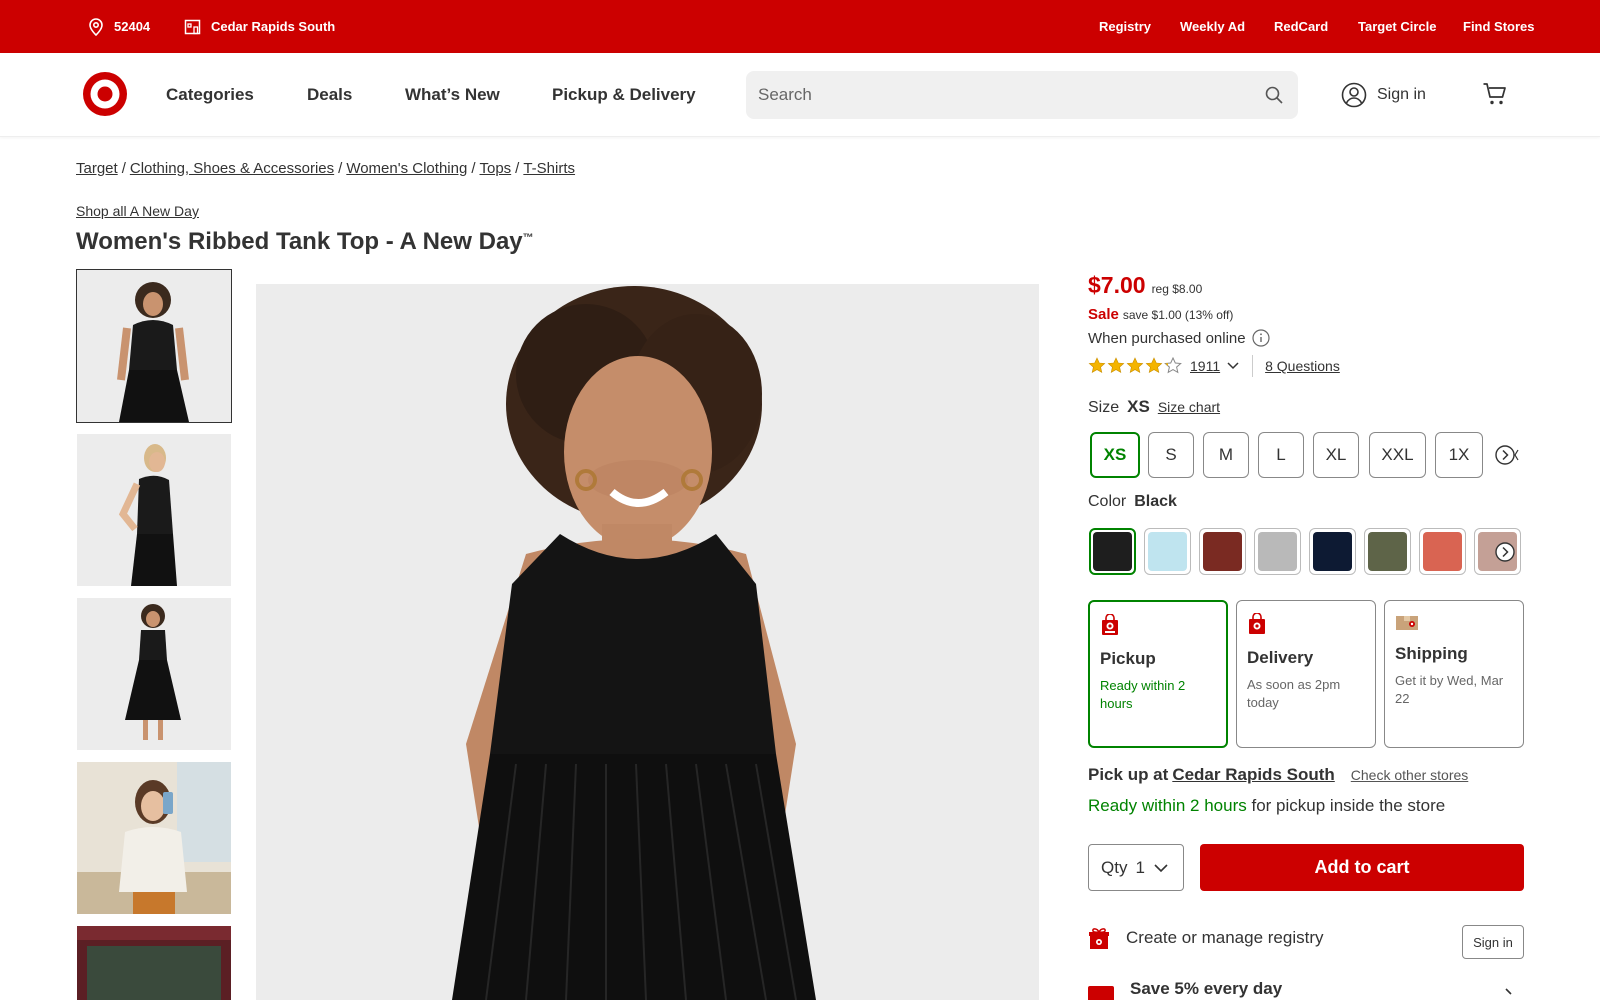 The width and height of the screenshot is (1600, 1000). Describe the element at coordinates (1459, 455) in the screenshot. I see `size-option-1x: 1X` at that location.